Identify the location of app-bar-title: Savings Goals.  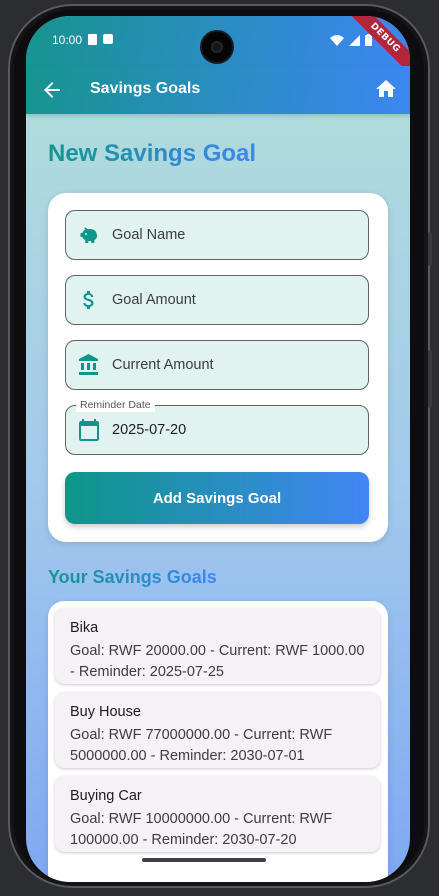
(145, 88).